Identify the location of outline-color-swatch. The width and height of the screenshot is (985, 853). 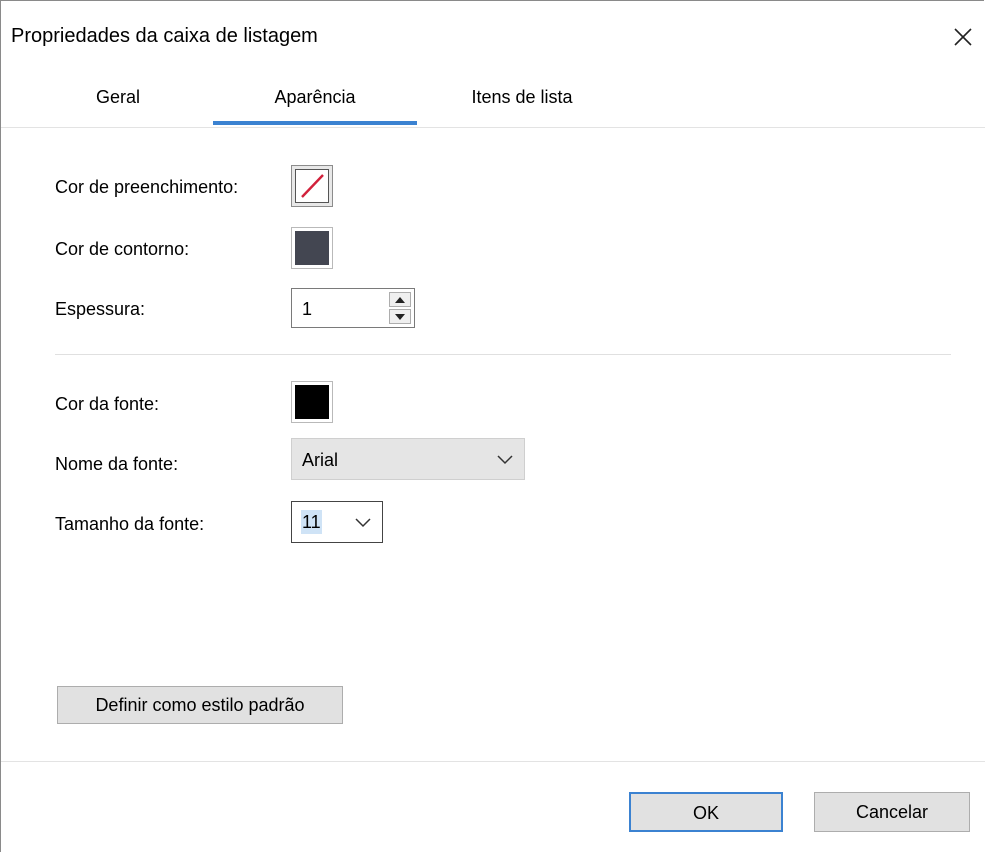
(312, 248).